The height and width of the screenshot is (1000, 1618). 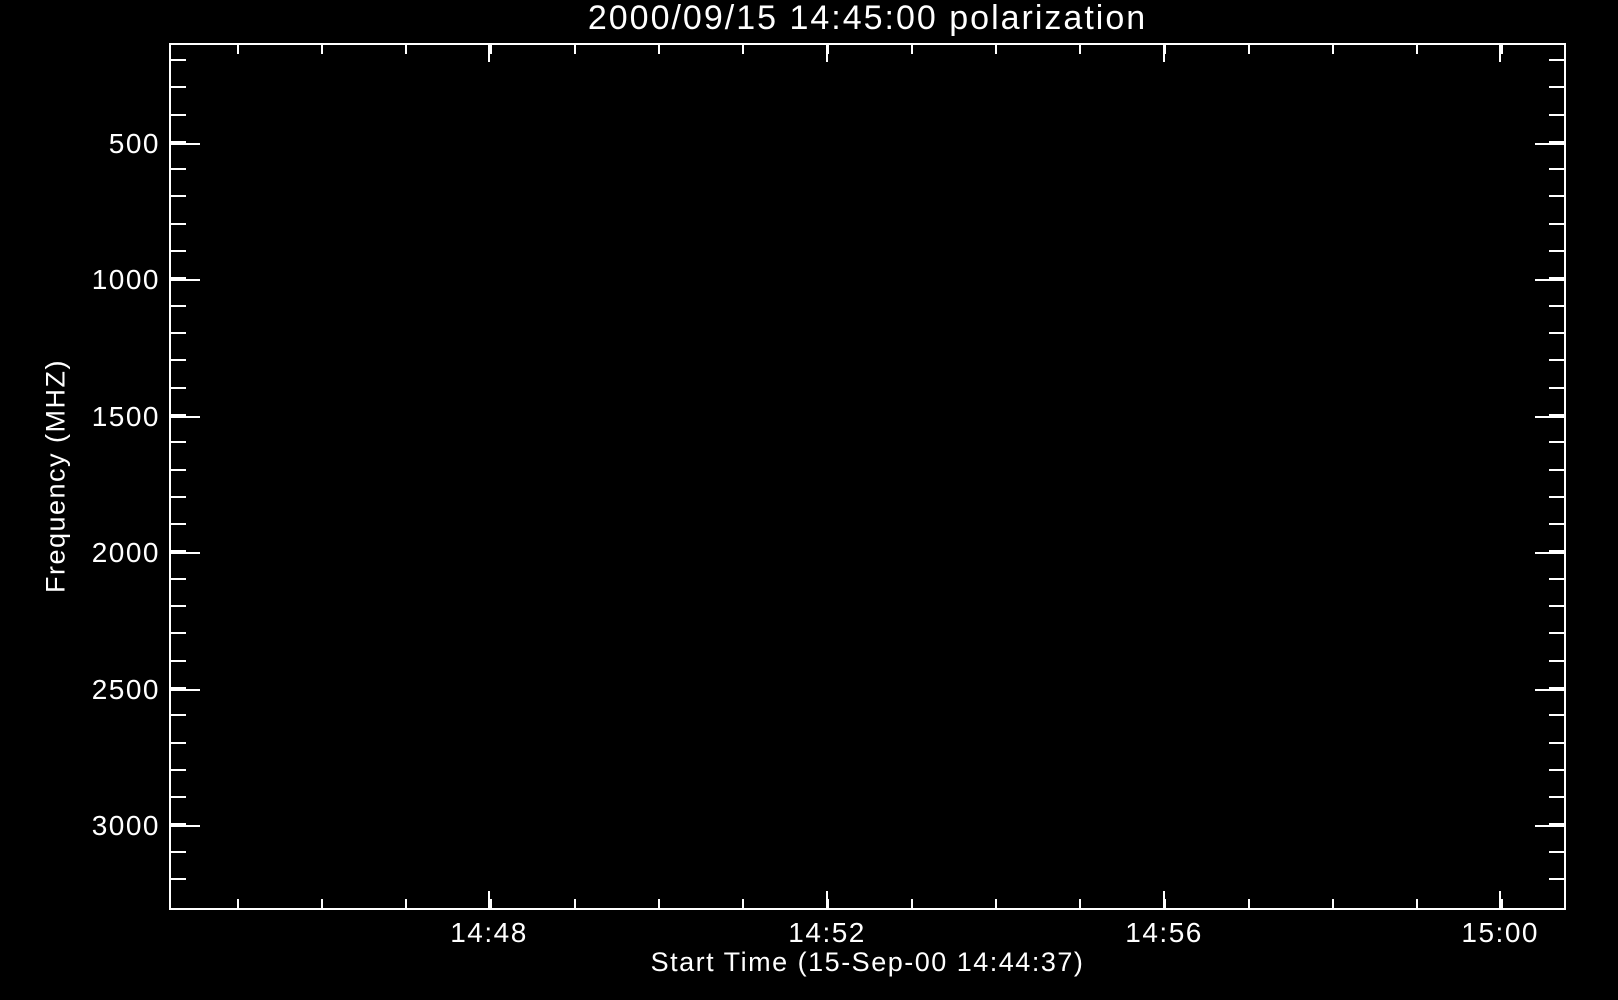 I want to click on x-tick-label: 14:56, so click(x=1164, y=932).